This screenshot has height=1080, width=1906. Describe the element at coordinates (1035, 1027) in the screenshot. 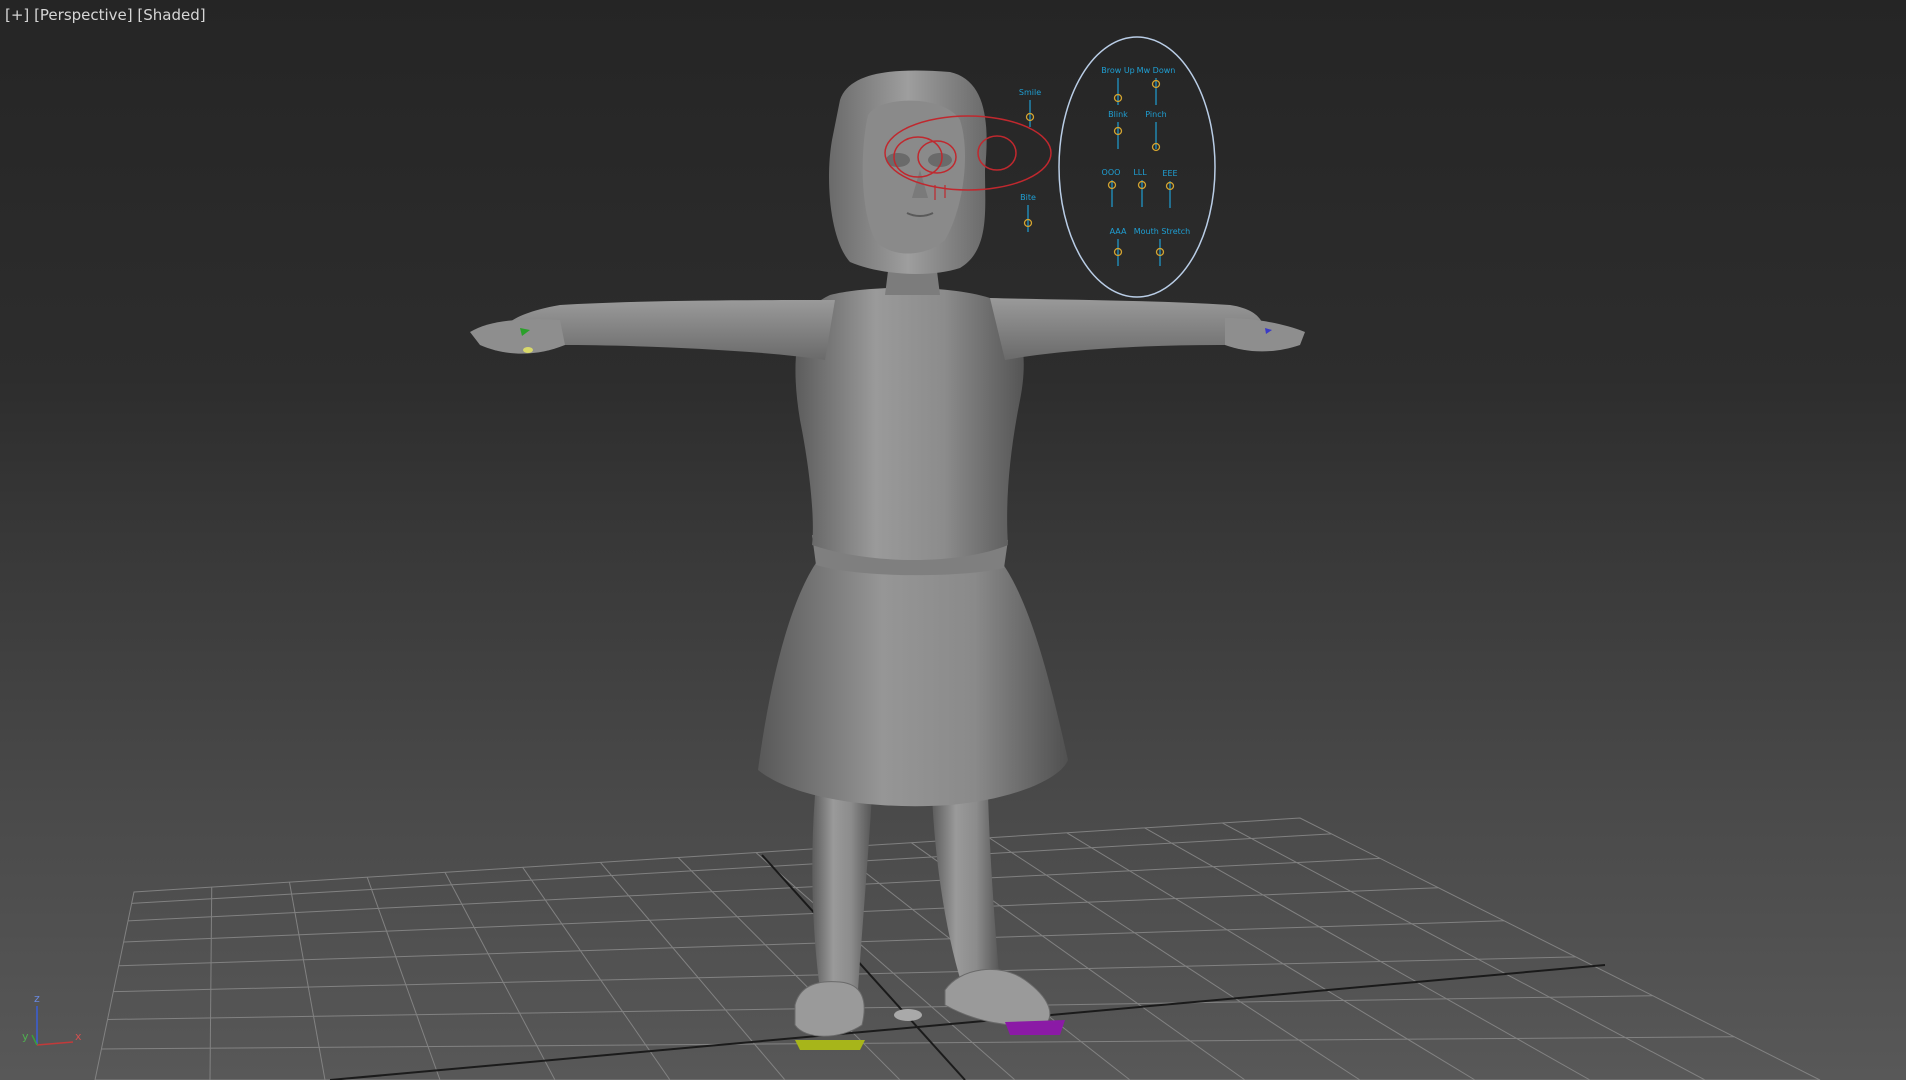

I see `right-foot-control` at that location.